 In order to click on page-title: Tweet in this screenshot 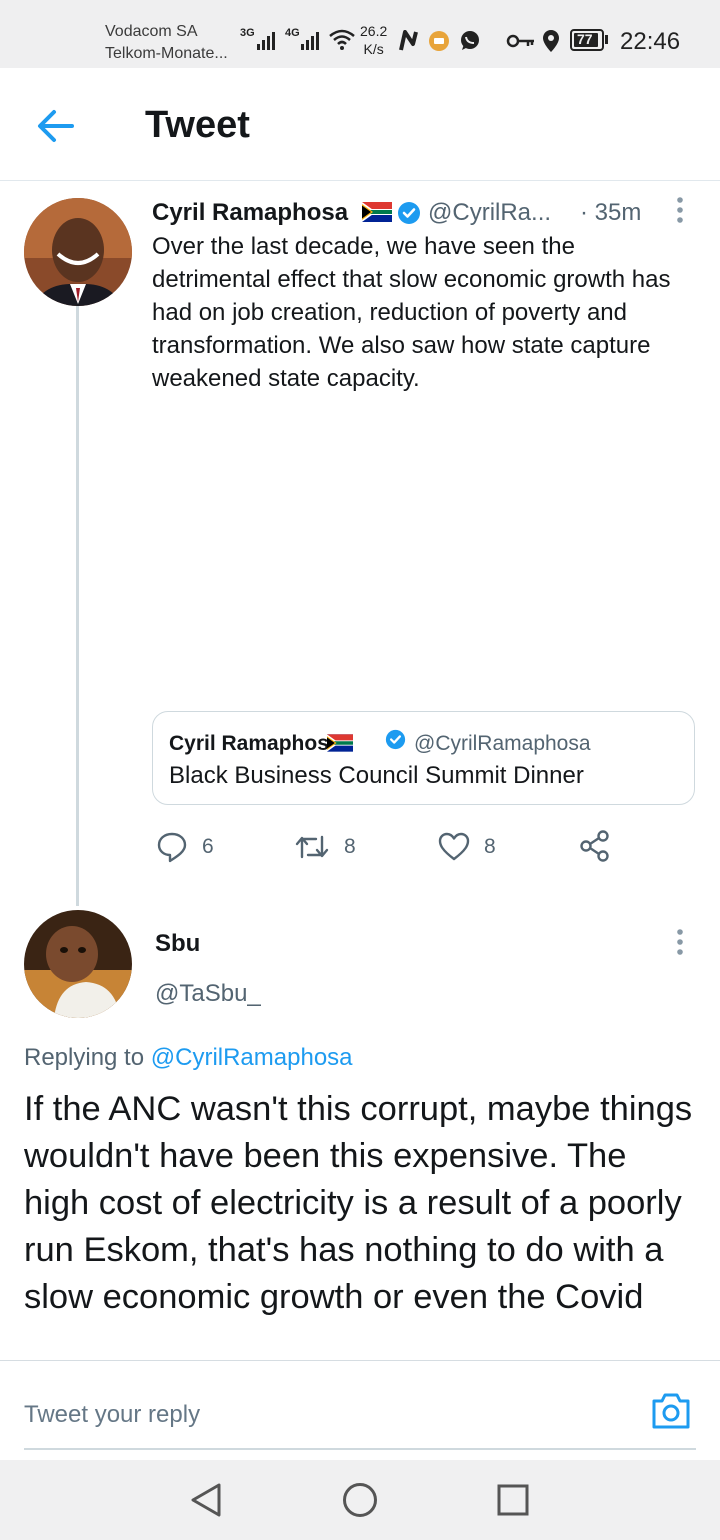, I will do `click(197, 125)`.